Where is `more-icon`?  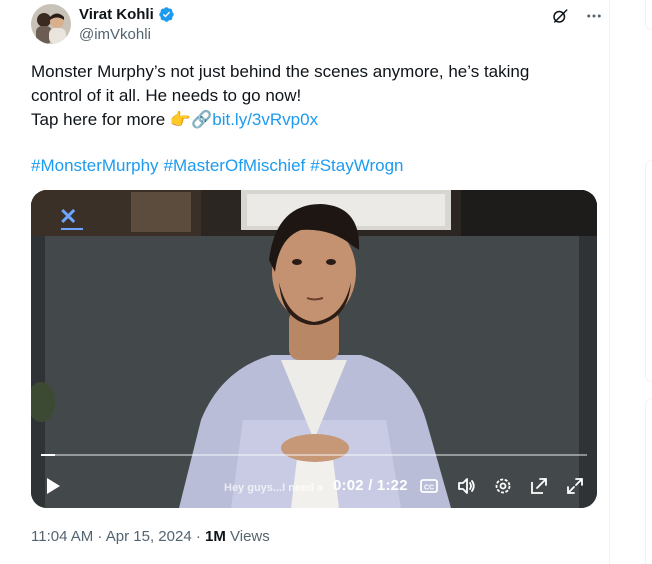 more-icon is located at coordinates (594, 16).